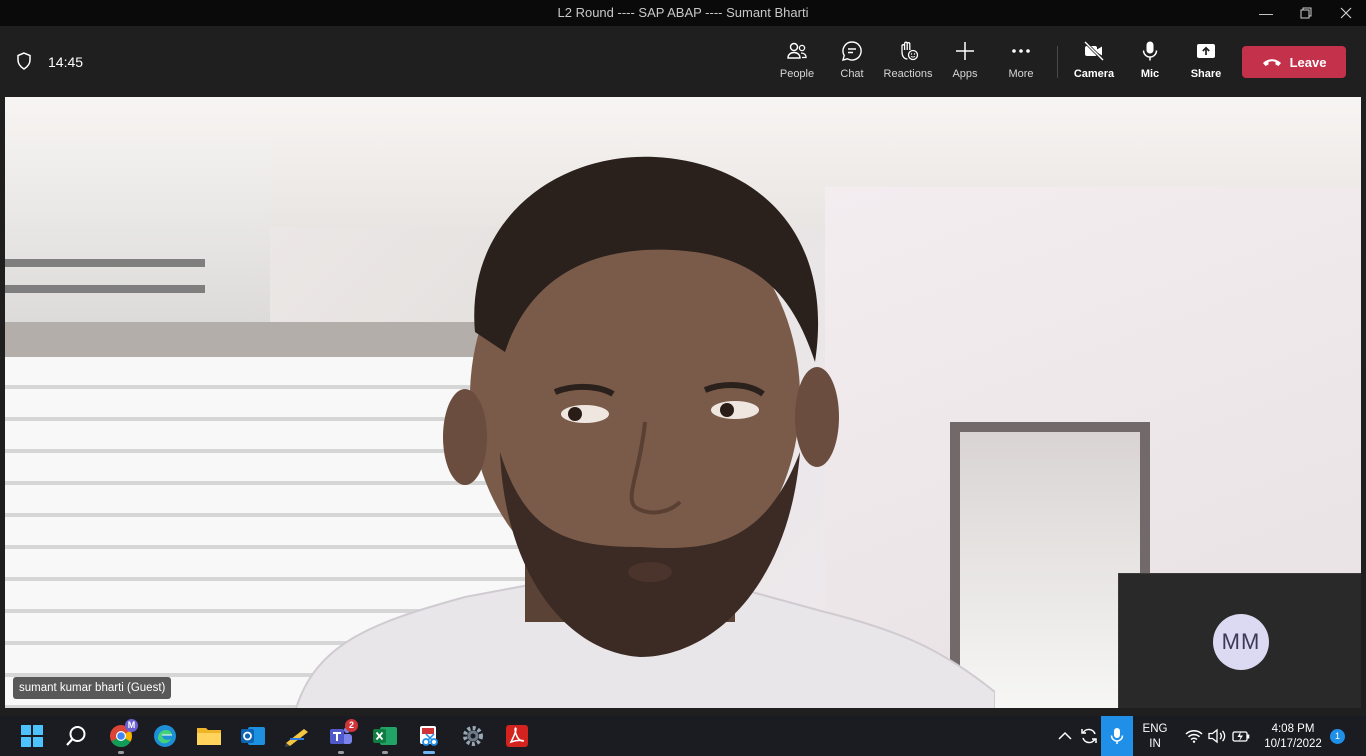  I want to click on notification-count-badge: 1, so click(1337, 736).